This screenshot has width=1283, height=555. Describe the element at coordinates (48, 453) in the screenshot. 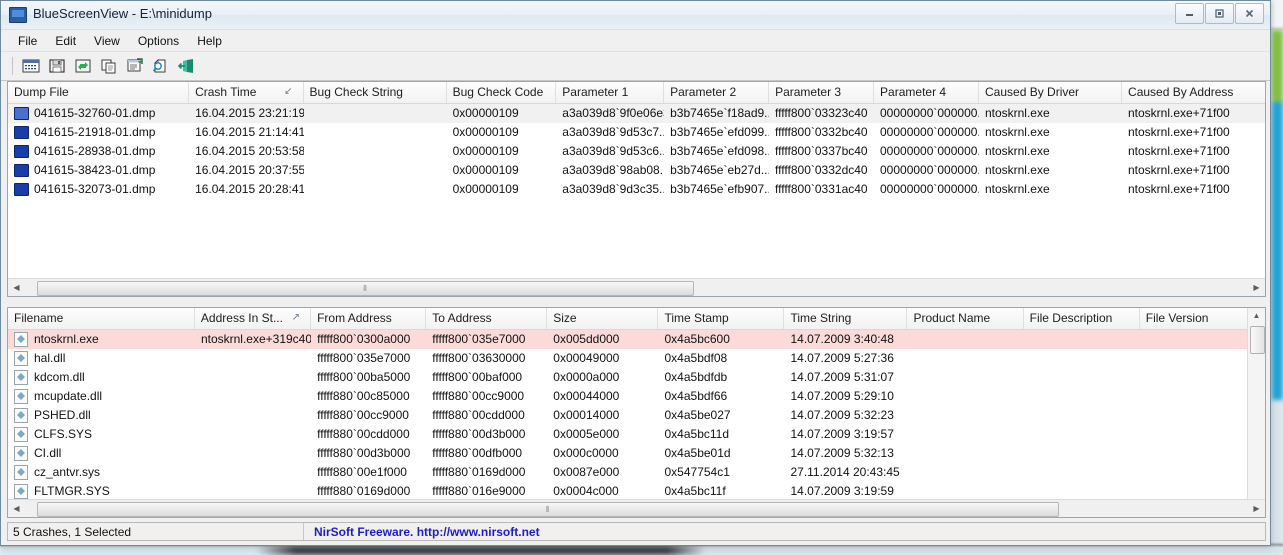

I see `driver-cell-text: CI.dll` at that location.